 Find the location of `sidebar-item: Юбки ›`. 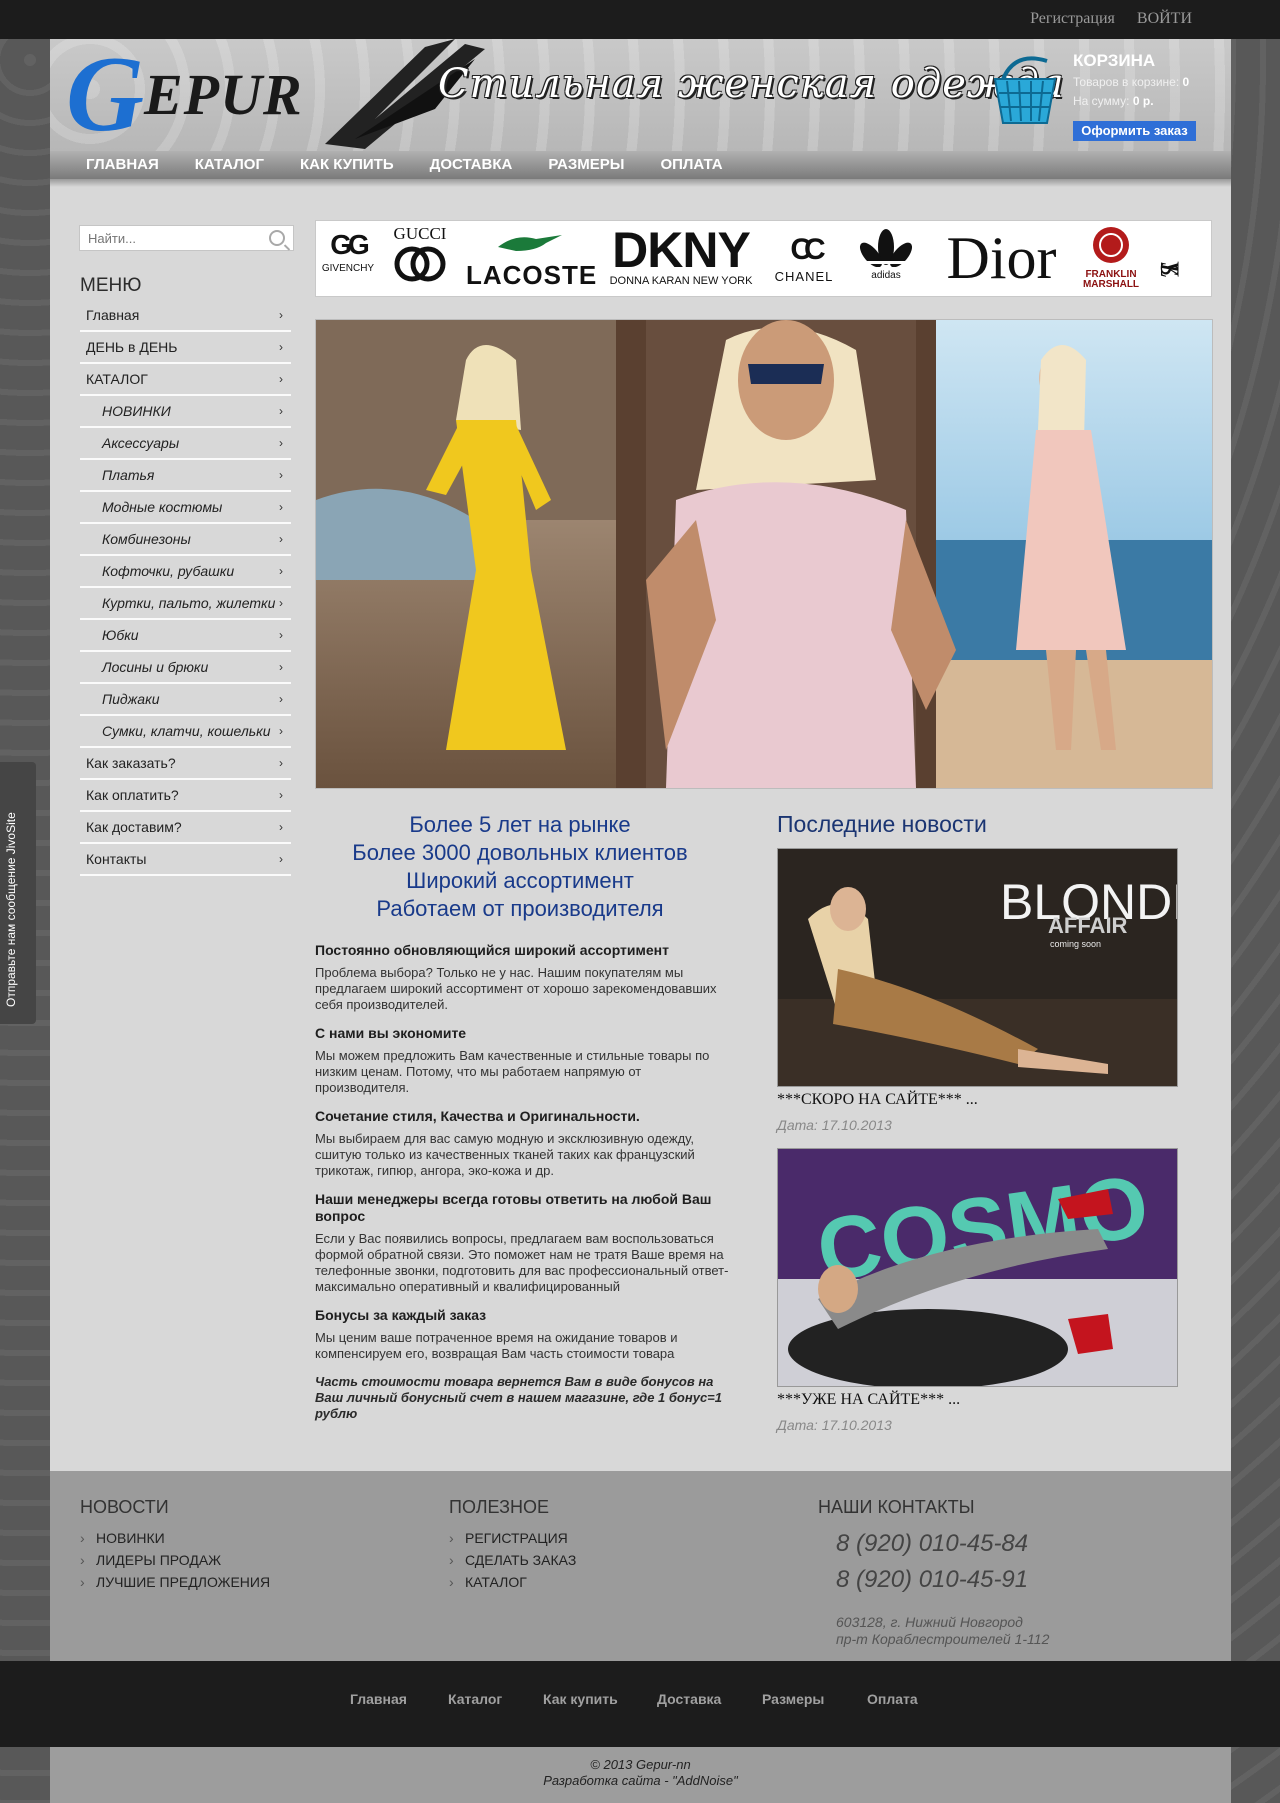

sidebar-item: Юбки › is located at coordinates (185, 636).